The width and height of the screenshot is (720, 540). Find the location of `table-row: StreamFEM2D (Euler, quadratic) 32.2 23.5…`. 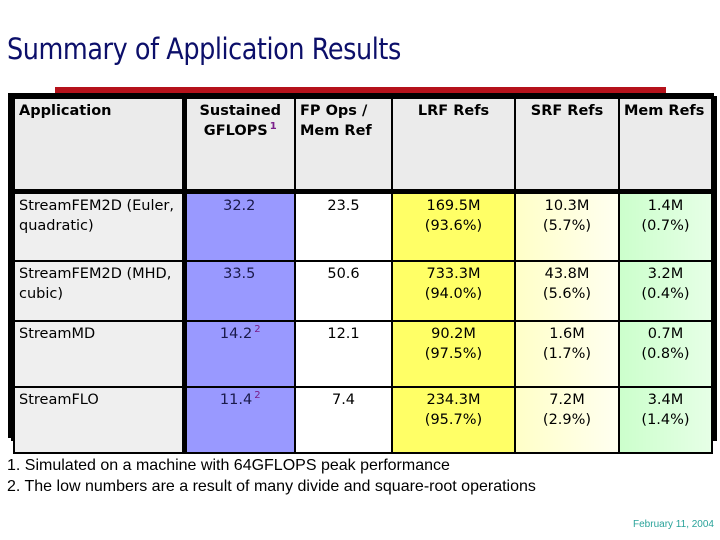

table-row: StreamFEM2D (Euler, quadratic) 32.2 23.5… is located at coordinates (363, 226).